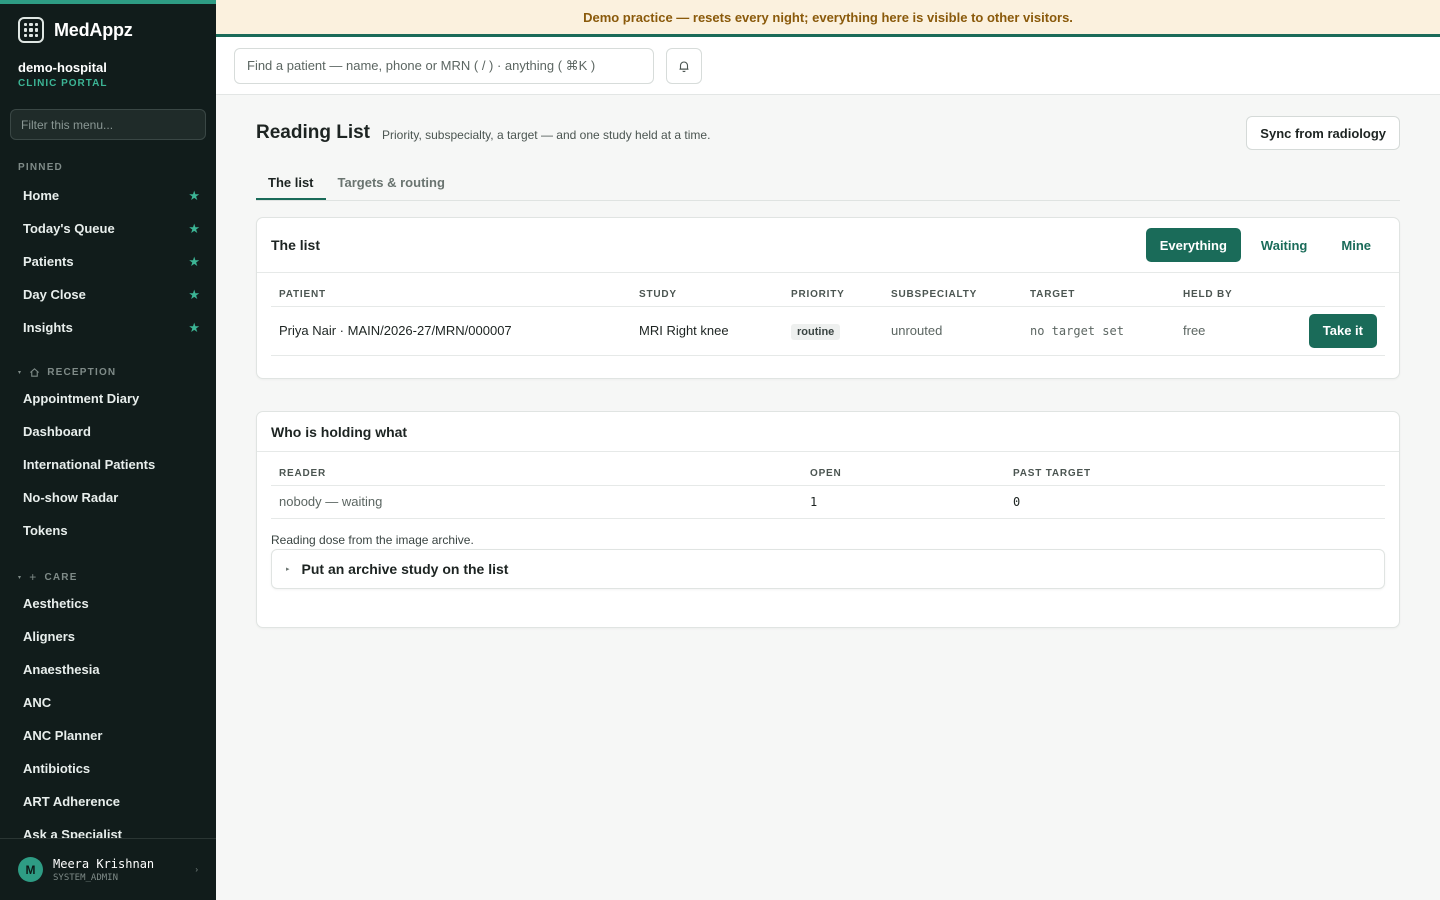 The height and width of the screenshot is (900, 1440). What do you see at coordinates (1320, 292) in the screenshot?
I see `column-header-action` at bounding box center [1320, 292].